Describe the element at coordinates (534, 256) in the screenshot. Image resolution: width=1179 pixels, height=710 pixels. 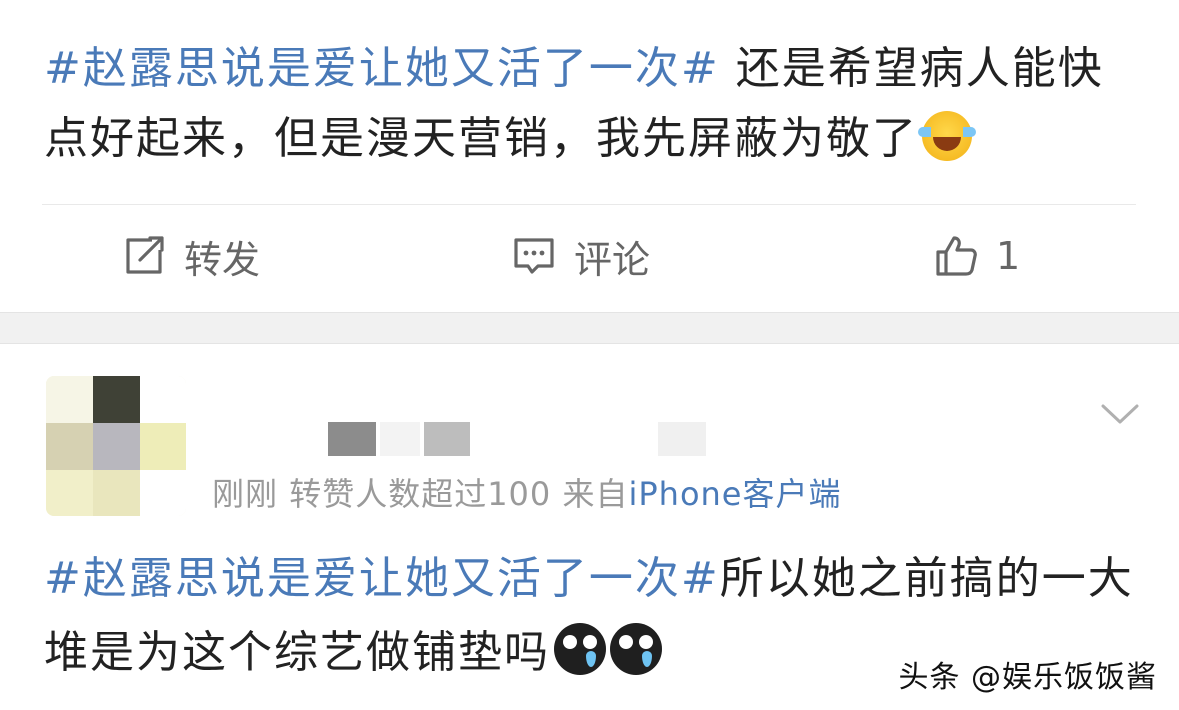
I see `comment-icon` at that location.